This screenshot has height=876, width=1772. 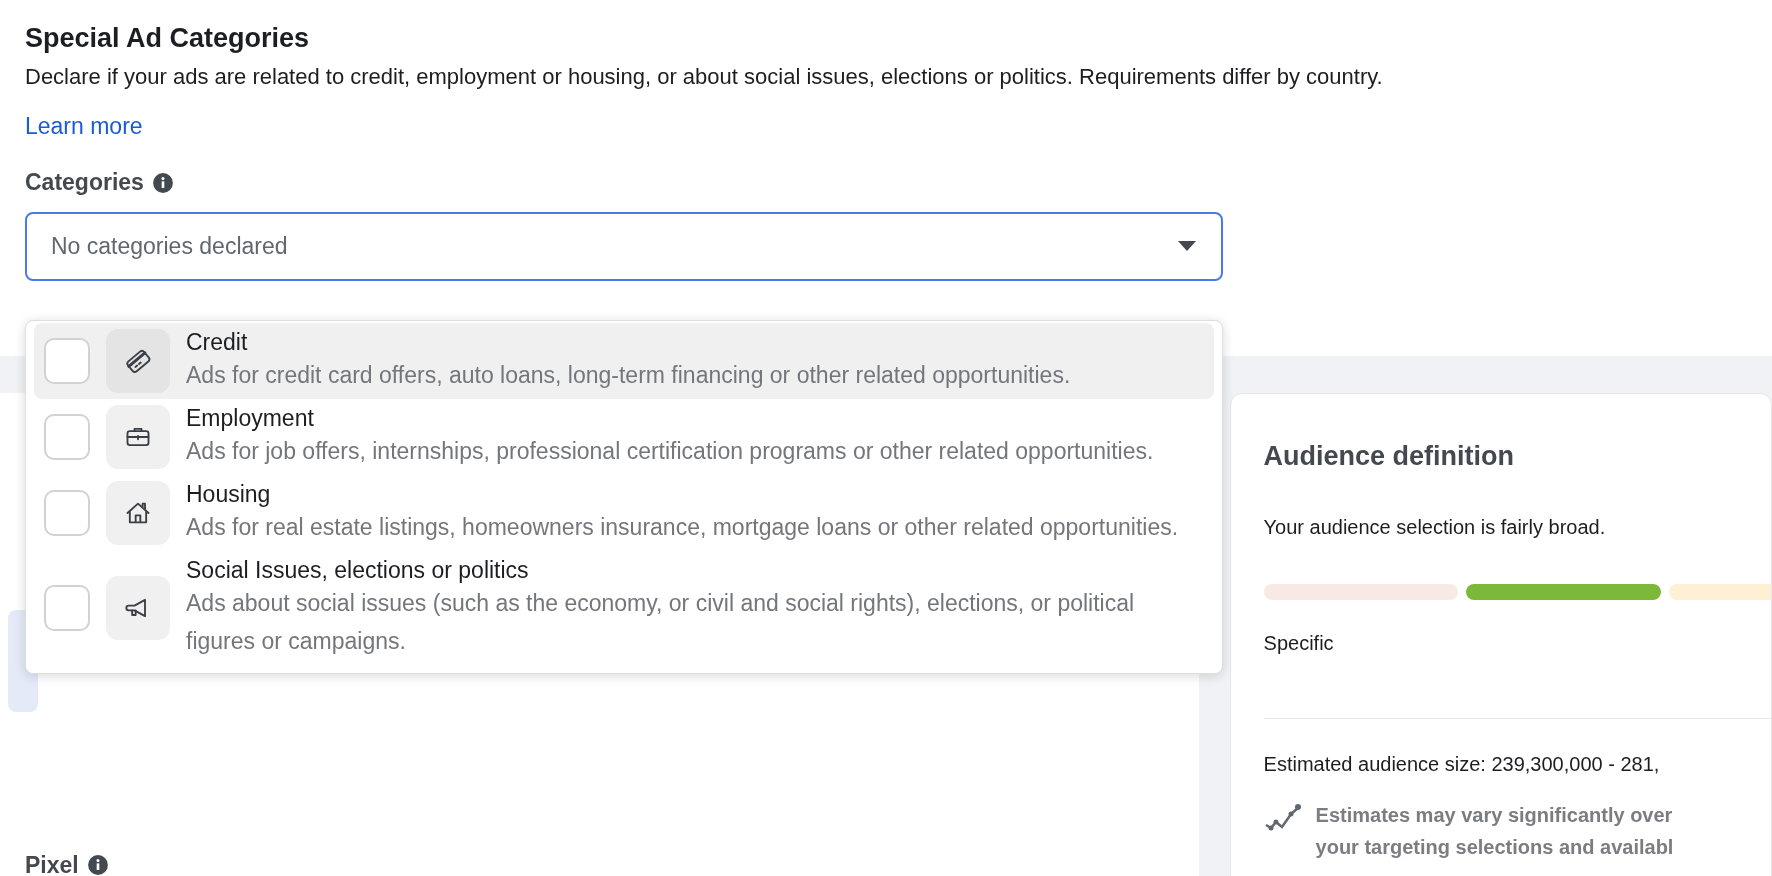 What do you see at coordinates (670, 451) in the screenshot?
I see `category-description: Ads for job offers, internships, professional certification programs or other related opportunities.` at bounding box center [670, 451].